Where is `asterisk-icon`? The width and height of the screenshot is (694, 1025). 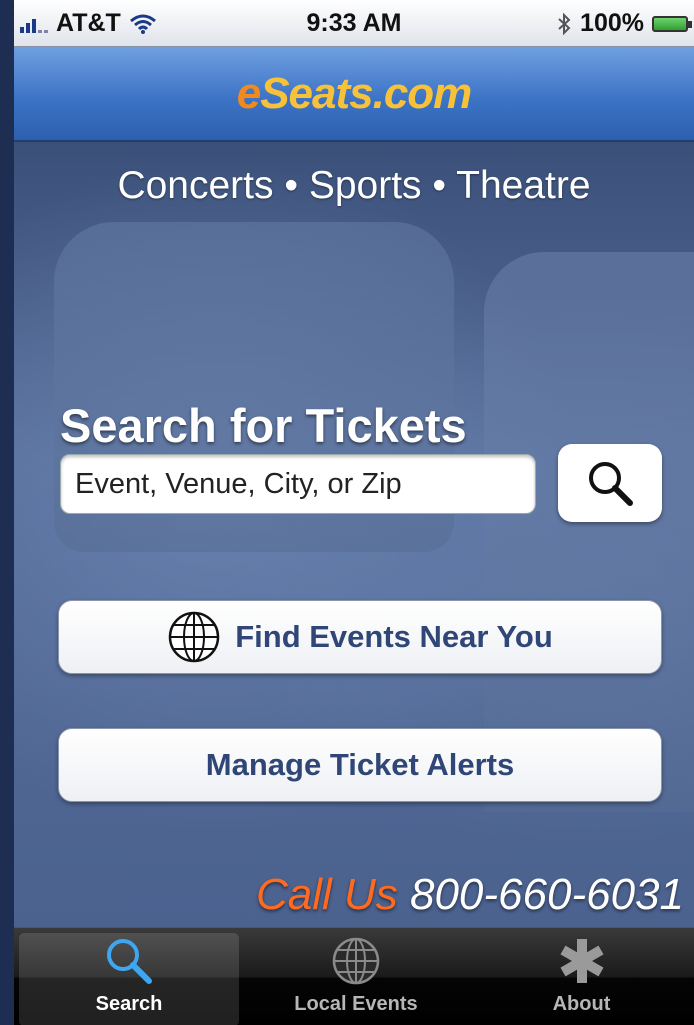 asterisk-icon is located at coordinates (581, 961).